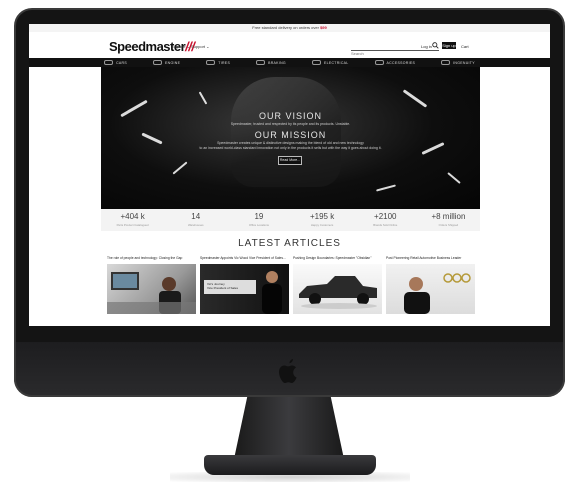  I want to click on category-electrical: ELECTRICAL, so click(330, 62).